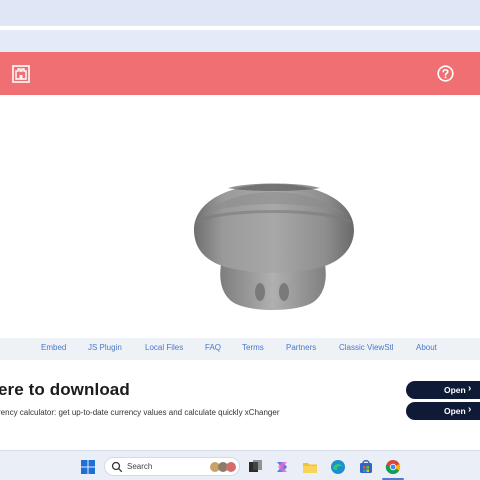  What do you see at coordinates (65, 389) in the screenshot?
I see `ad-title: ere to download` at bounding box center [65, 389].